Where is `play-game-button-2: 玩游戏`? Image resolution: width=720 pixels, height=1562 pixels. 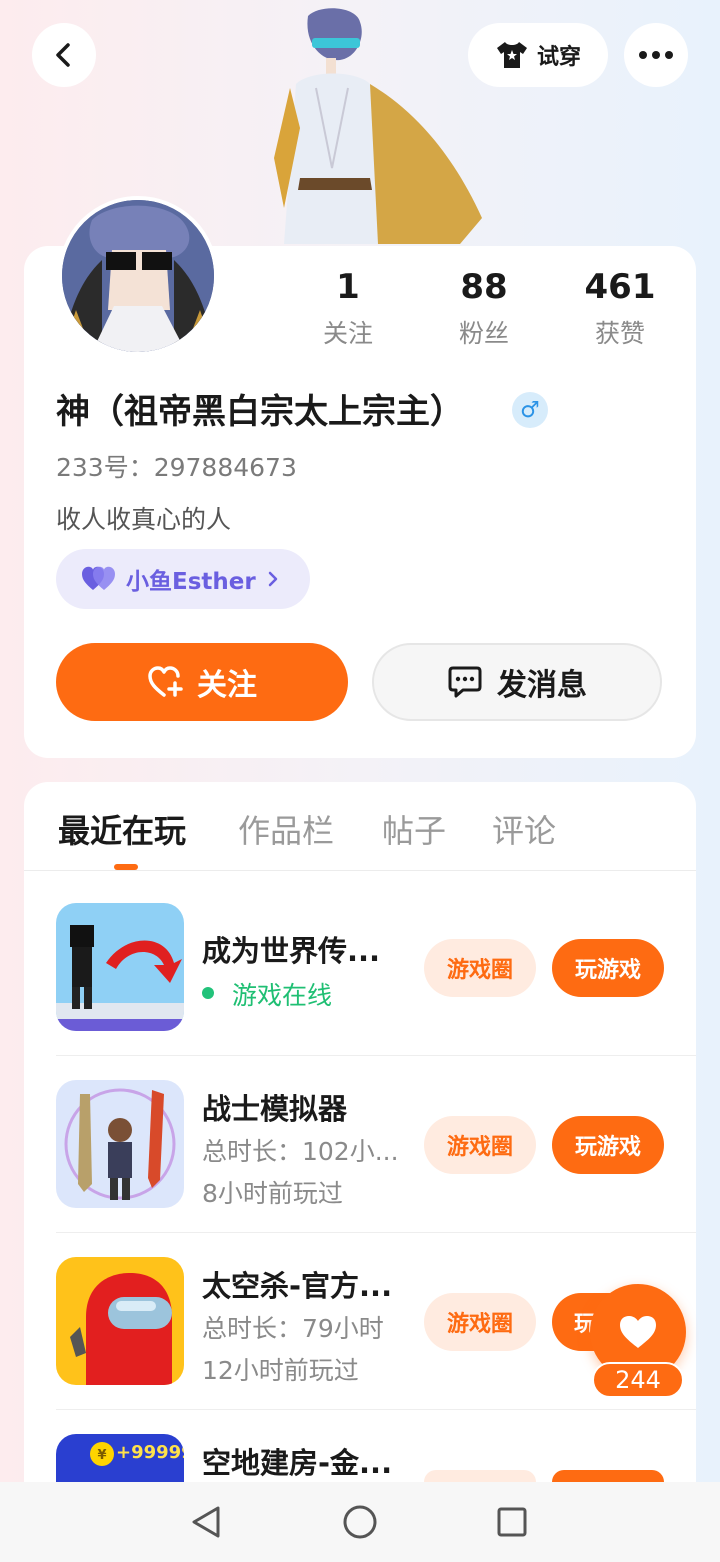 play-game-button-2: 玩游戏 is located at coordinates (608, 1145).